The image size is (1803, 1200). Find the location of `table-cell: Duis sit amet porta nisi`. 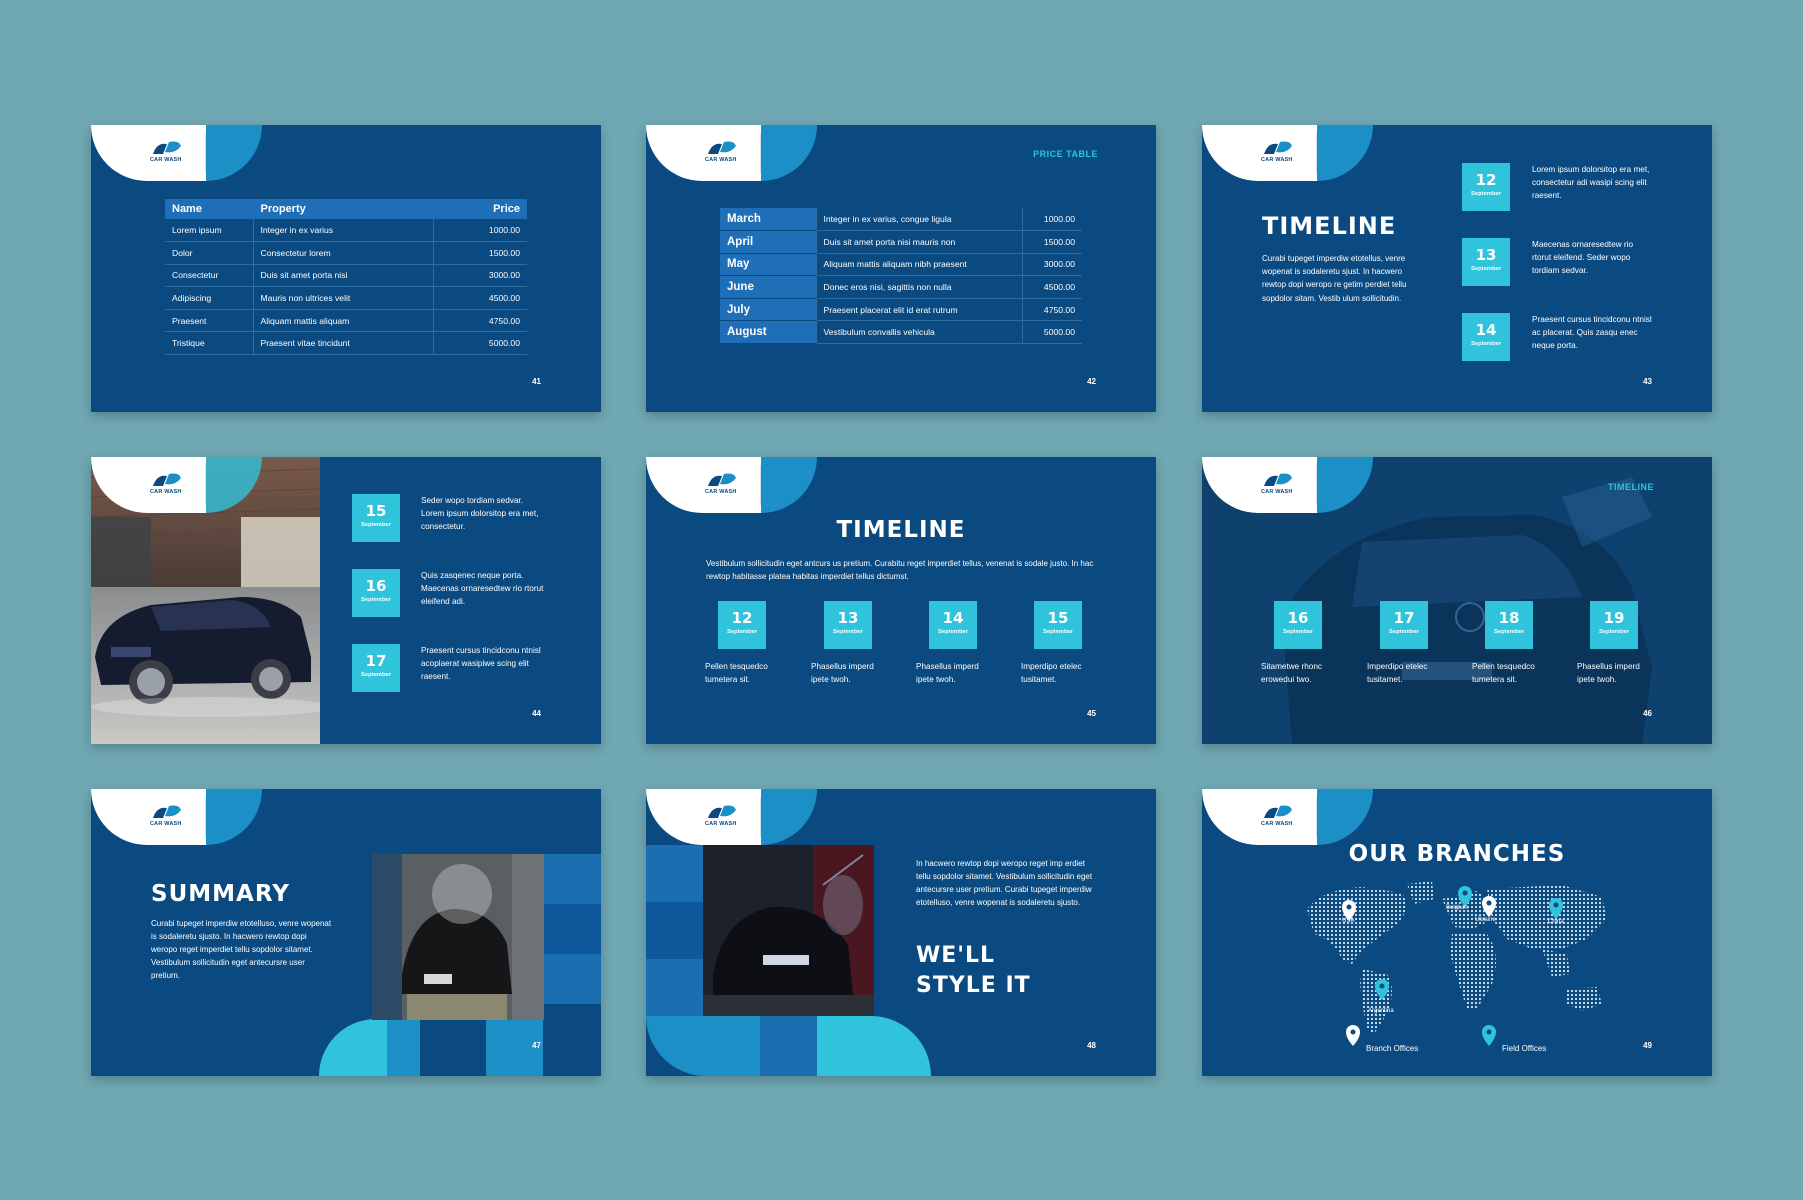

table-cell: Duis sit amet porta nisi is located at coordinates (342, 276).